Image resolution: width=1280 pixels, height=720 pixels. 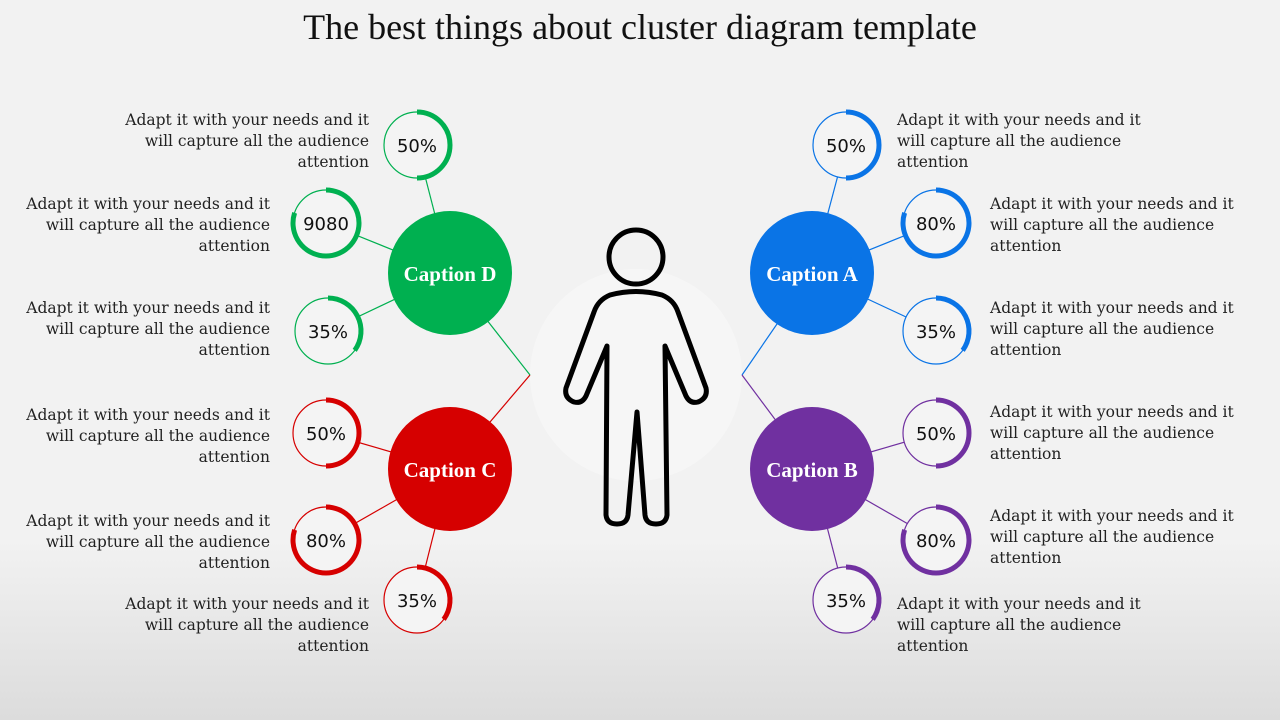 I want to click on caption-hub-c: Caption C, so click(x=450, y=469).